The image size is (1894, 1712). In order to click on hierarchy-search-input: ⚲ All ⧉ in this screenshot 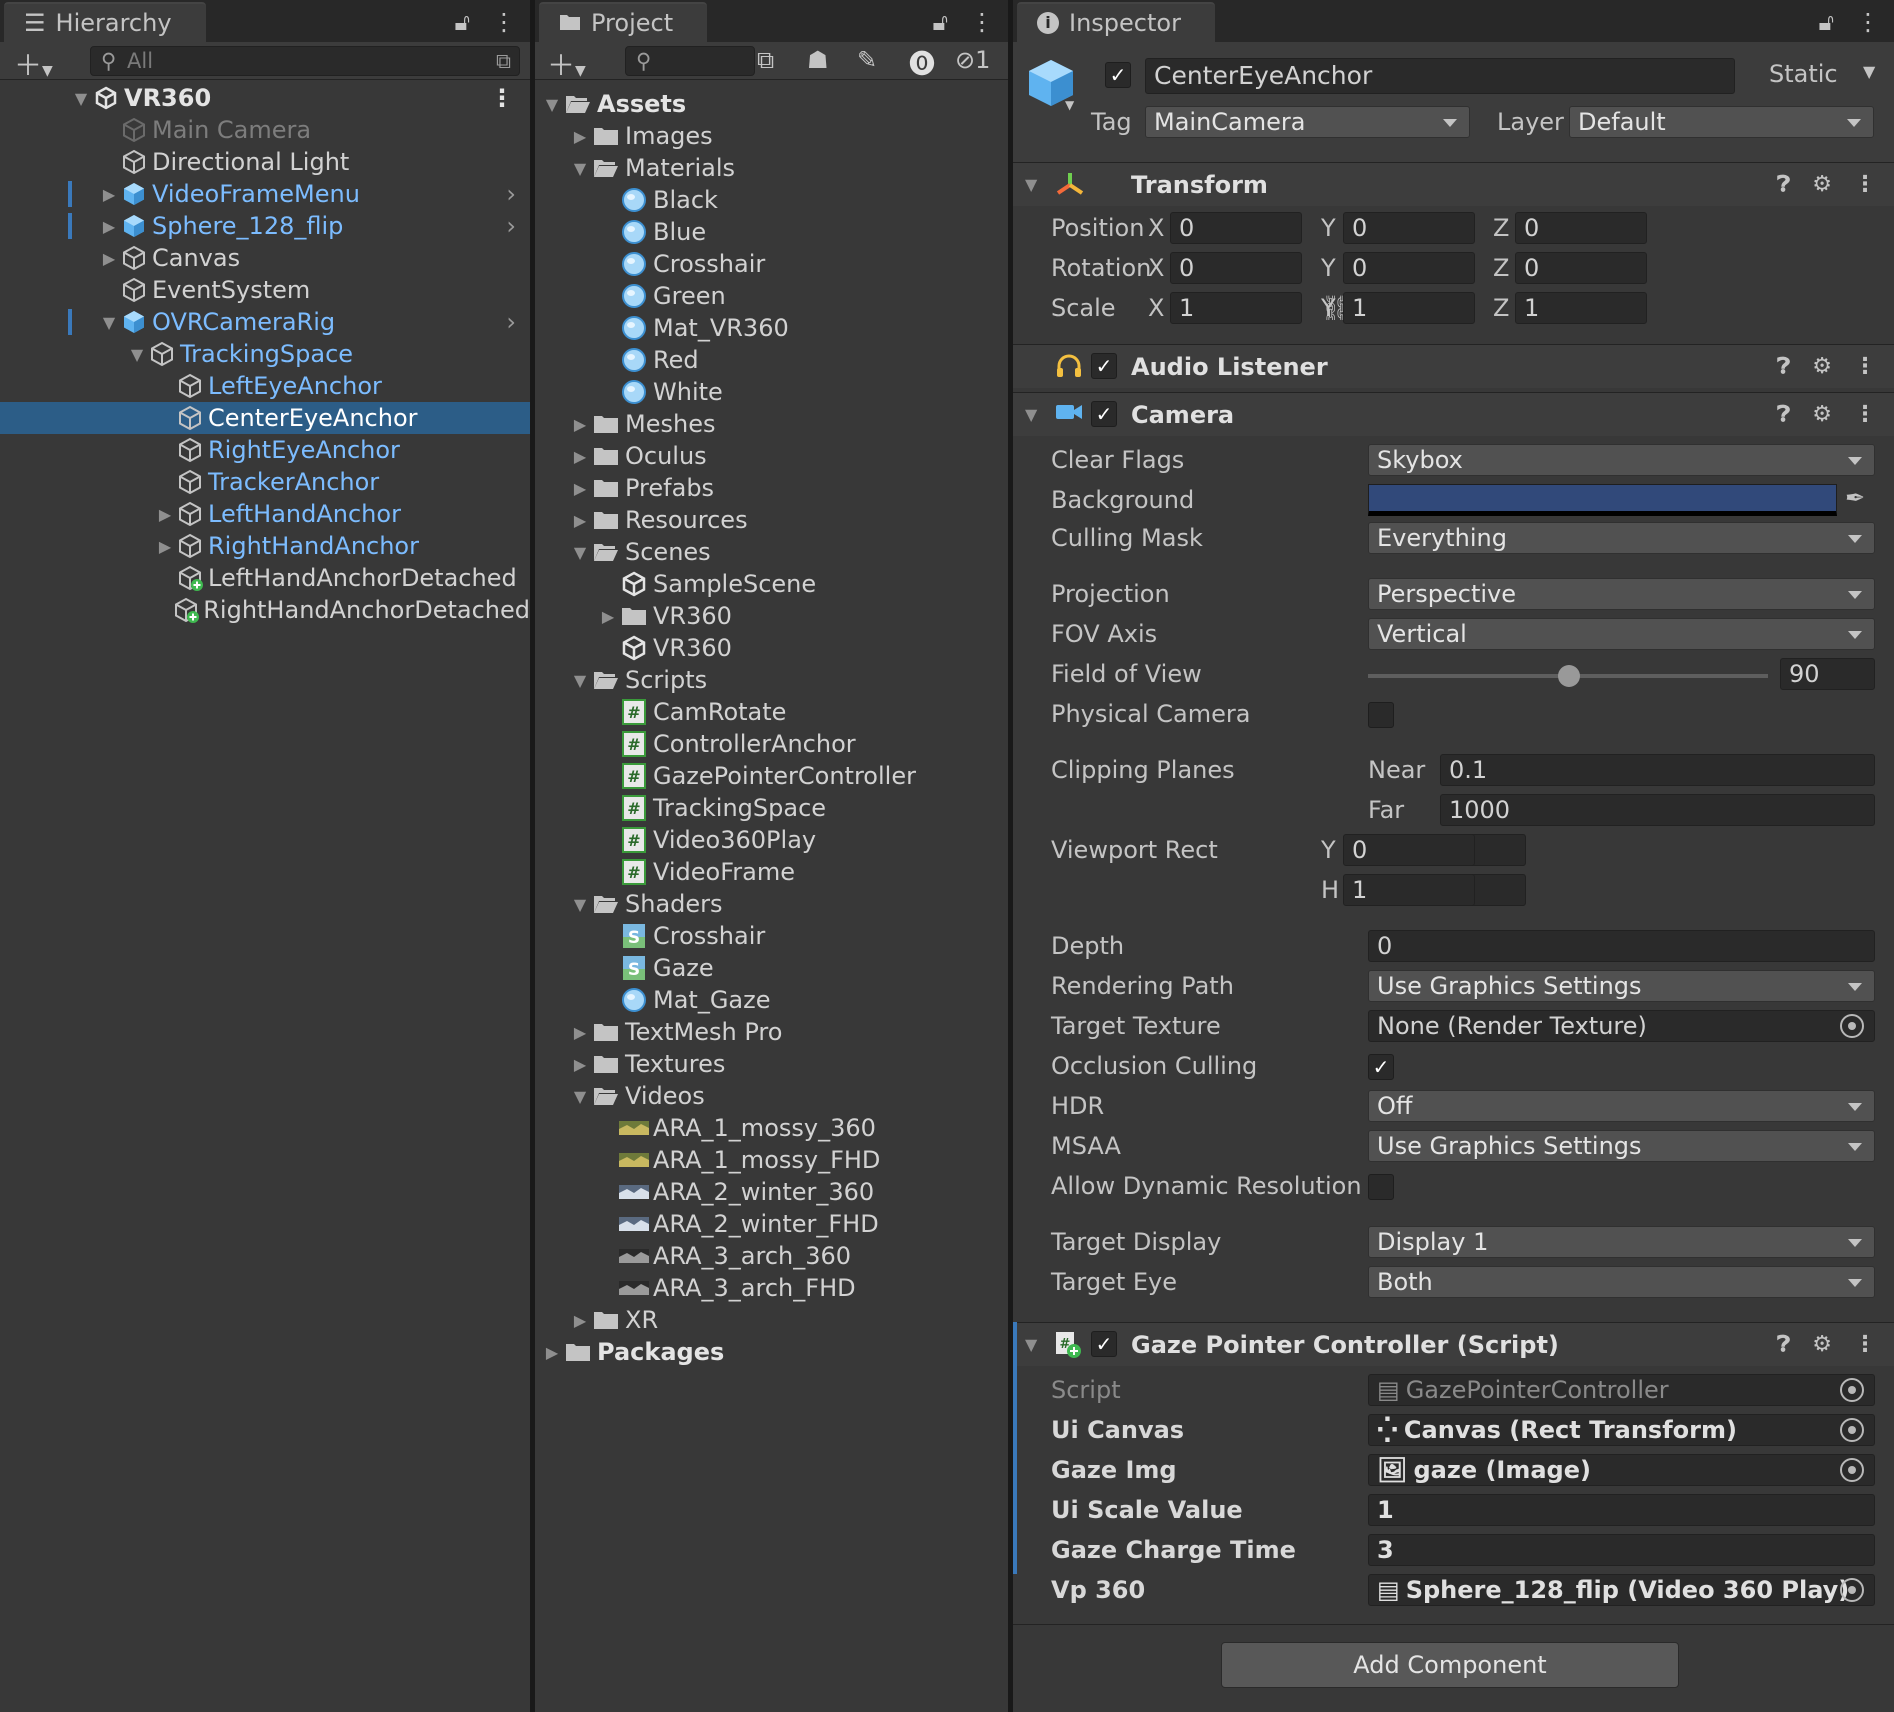, I will do `click(305, 61)`.